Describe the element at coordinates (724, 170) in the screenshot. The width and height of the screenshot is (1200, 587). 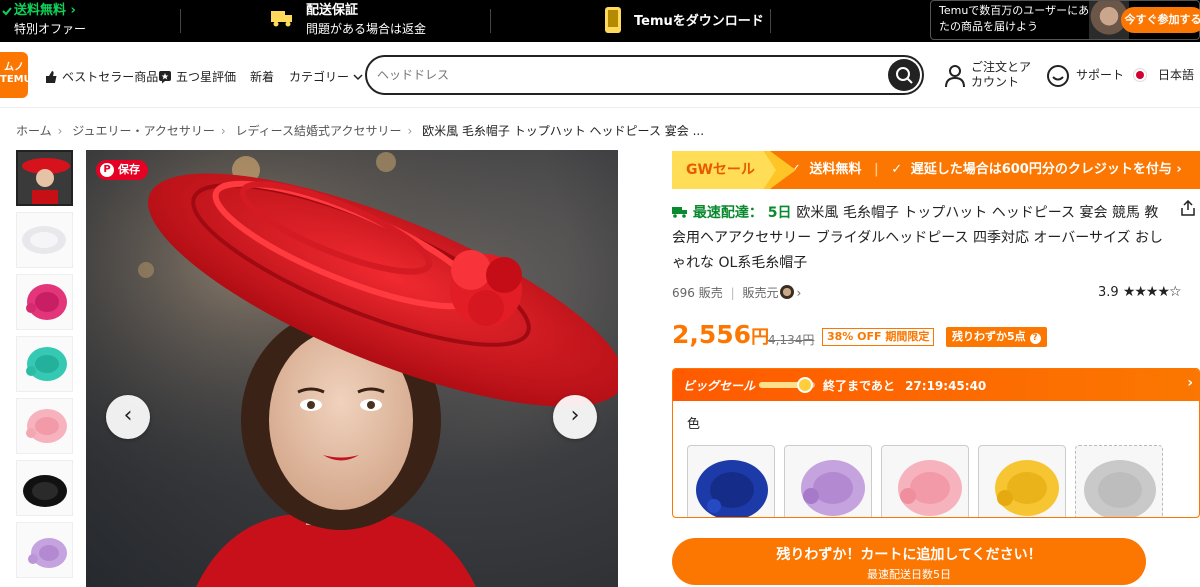
I see `gw-sale-tag: GWセール` at that location.